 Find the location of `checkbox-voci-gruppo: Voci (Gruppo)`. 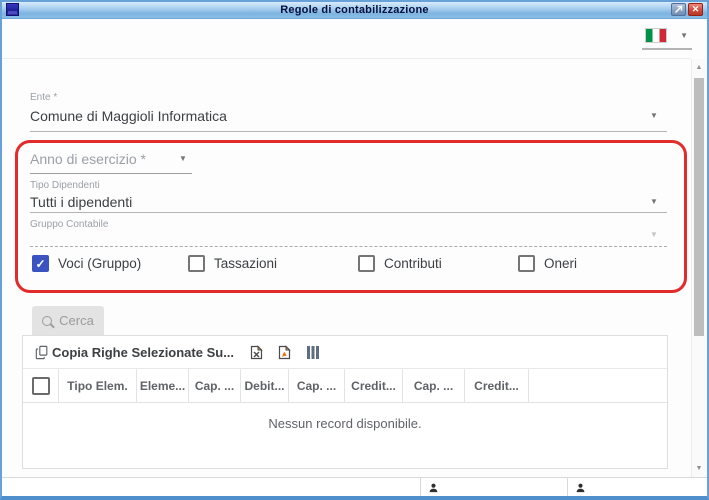

checkbox-voci-gruppo: Voci (Gruppo) is located at coordinates (86, 263).